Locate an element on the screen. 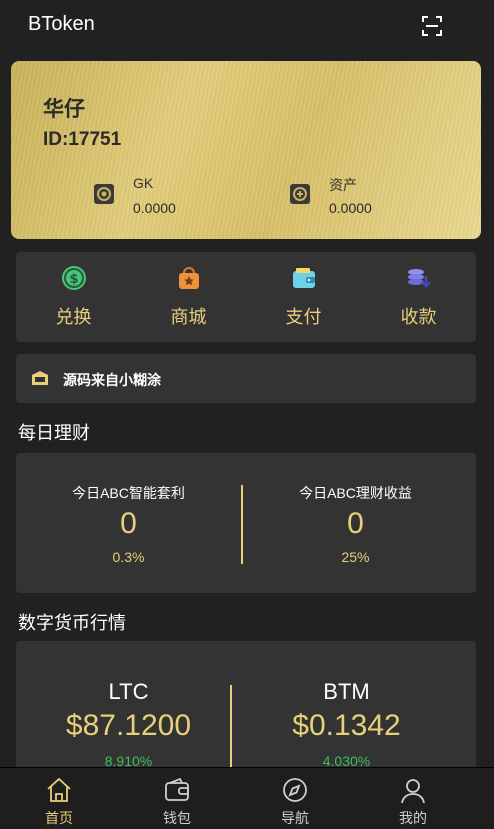 This screenshot has height=829, width=494. asset-label: GK is located at coordinates (143, 183).